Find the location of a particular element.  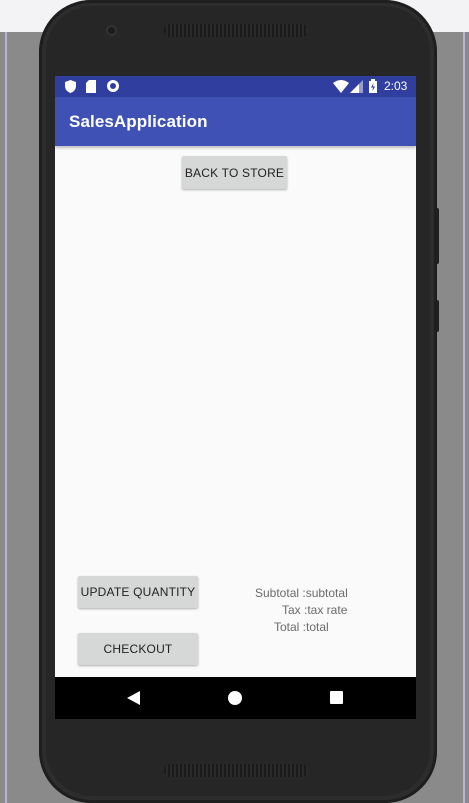

battery-charging-icon is located at coordinates (373, 87).